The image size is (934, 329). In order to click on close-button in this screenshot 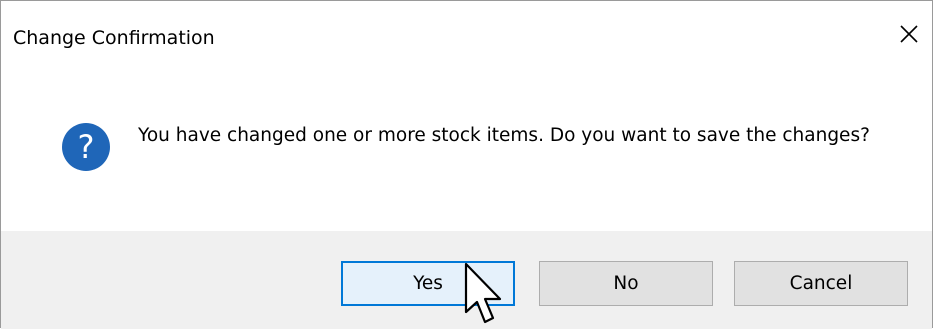, I will do `click(909, 34)`.